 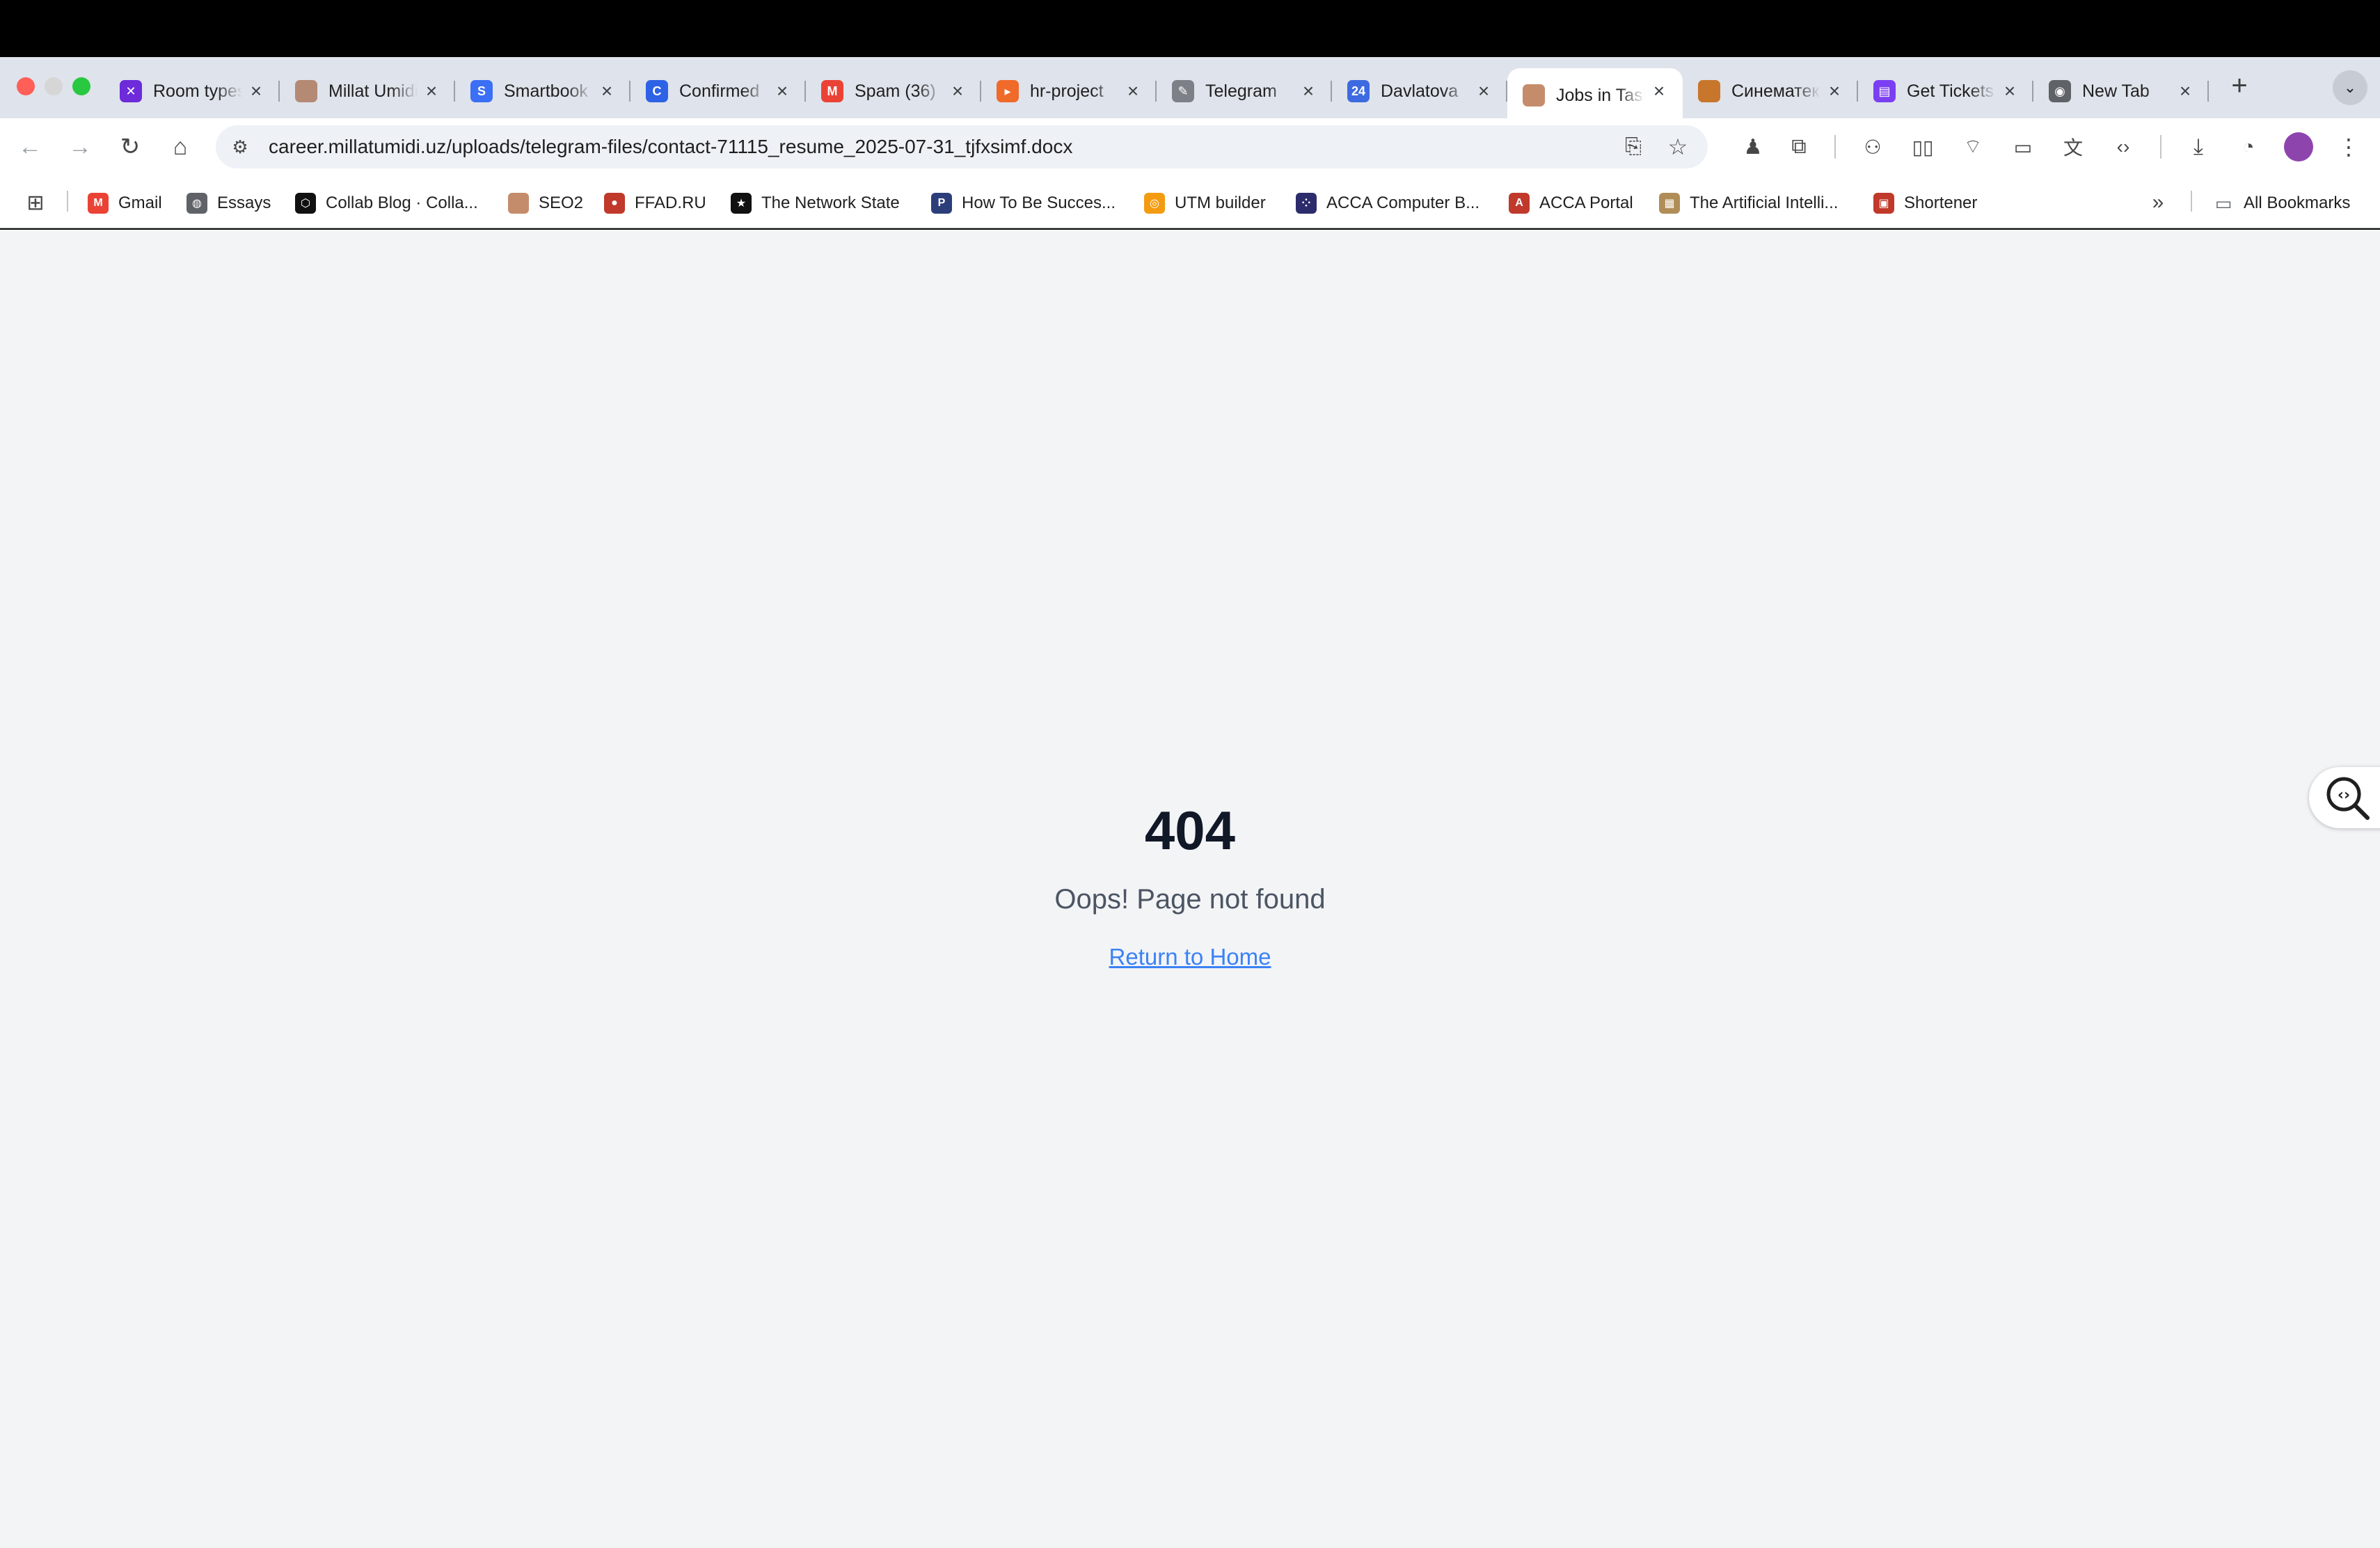 I want to click on download-icon: ⤓, so click(x=2198, y=146).